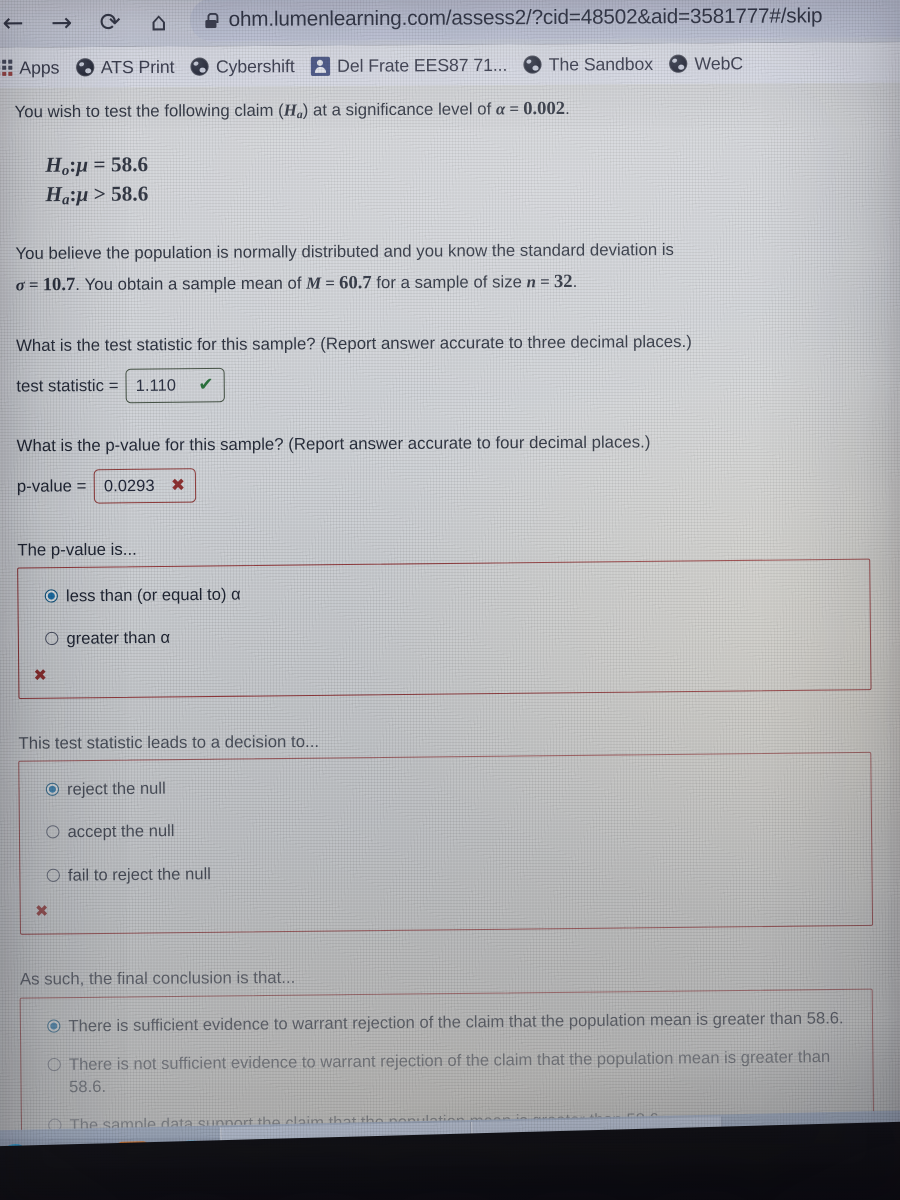  What do you see at coordinates (149, 111) in the screenshot?
I see `claim-intro-text: You wish to test the following claim (` at bounding box center [149, 111].